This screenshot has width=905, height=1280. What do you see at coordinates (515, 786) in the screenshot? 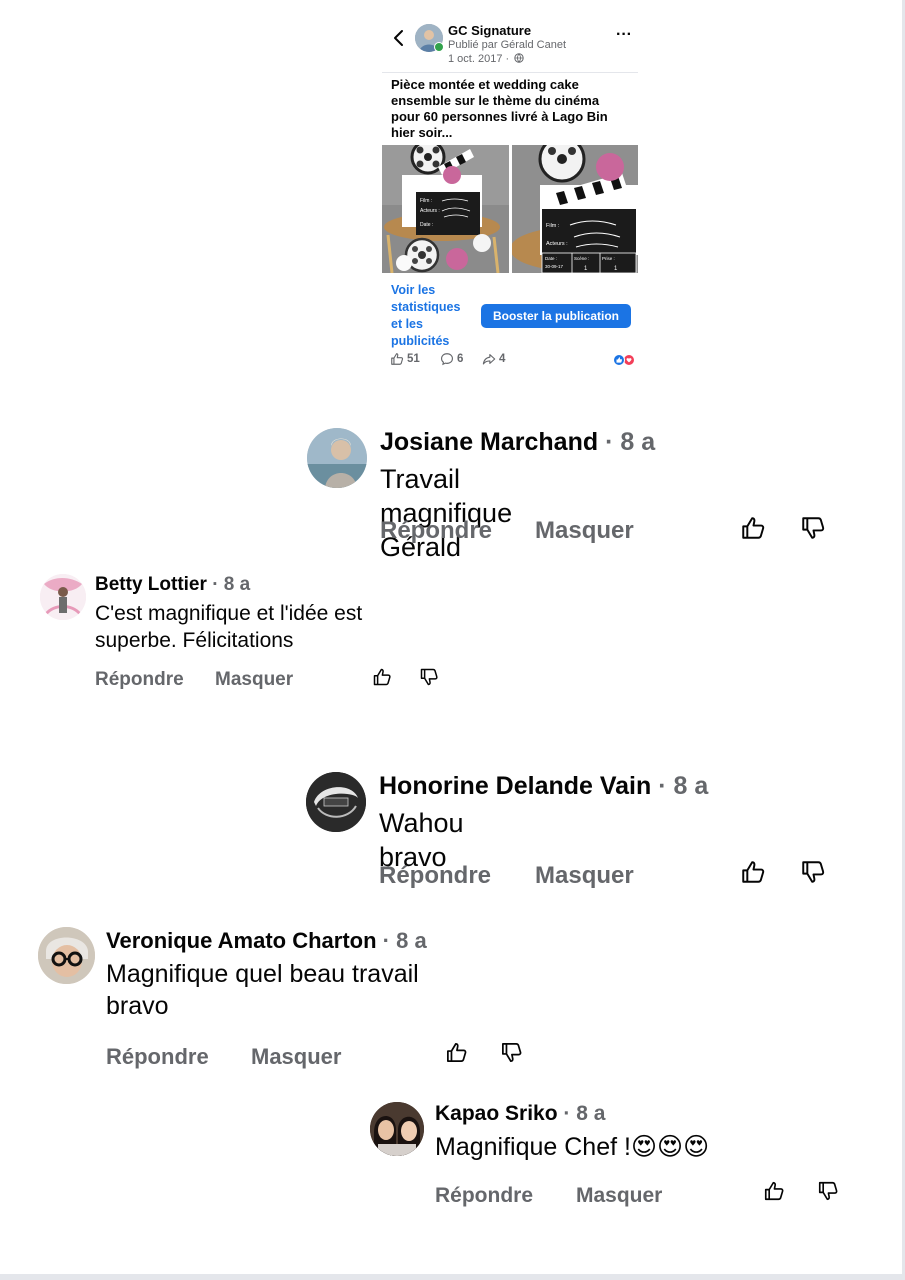
I see `comment-author: Honorine Delande Vain` at bounding box center [515, 786].